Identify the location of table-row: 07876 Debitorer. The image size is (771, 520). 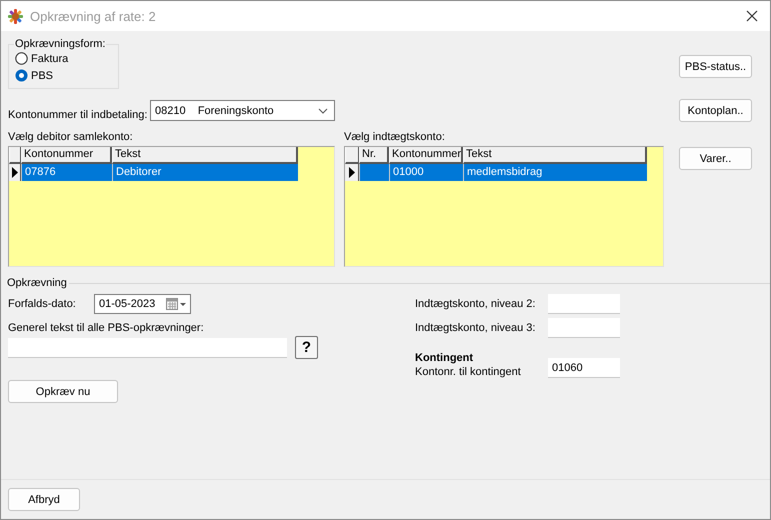
(159, 172).